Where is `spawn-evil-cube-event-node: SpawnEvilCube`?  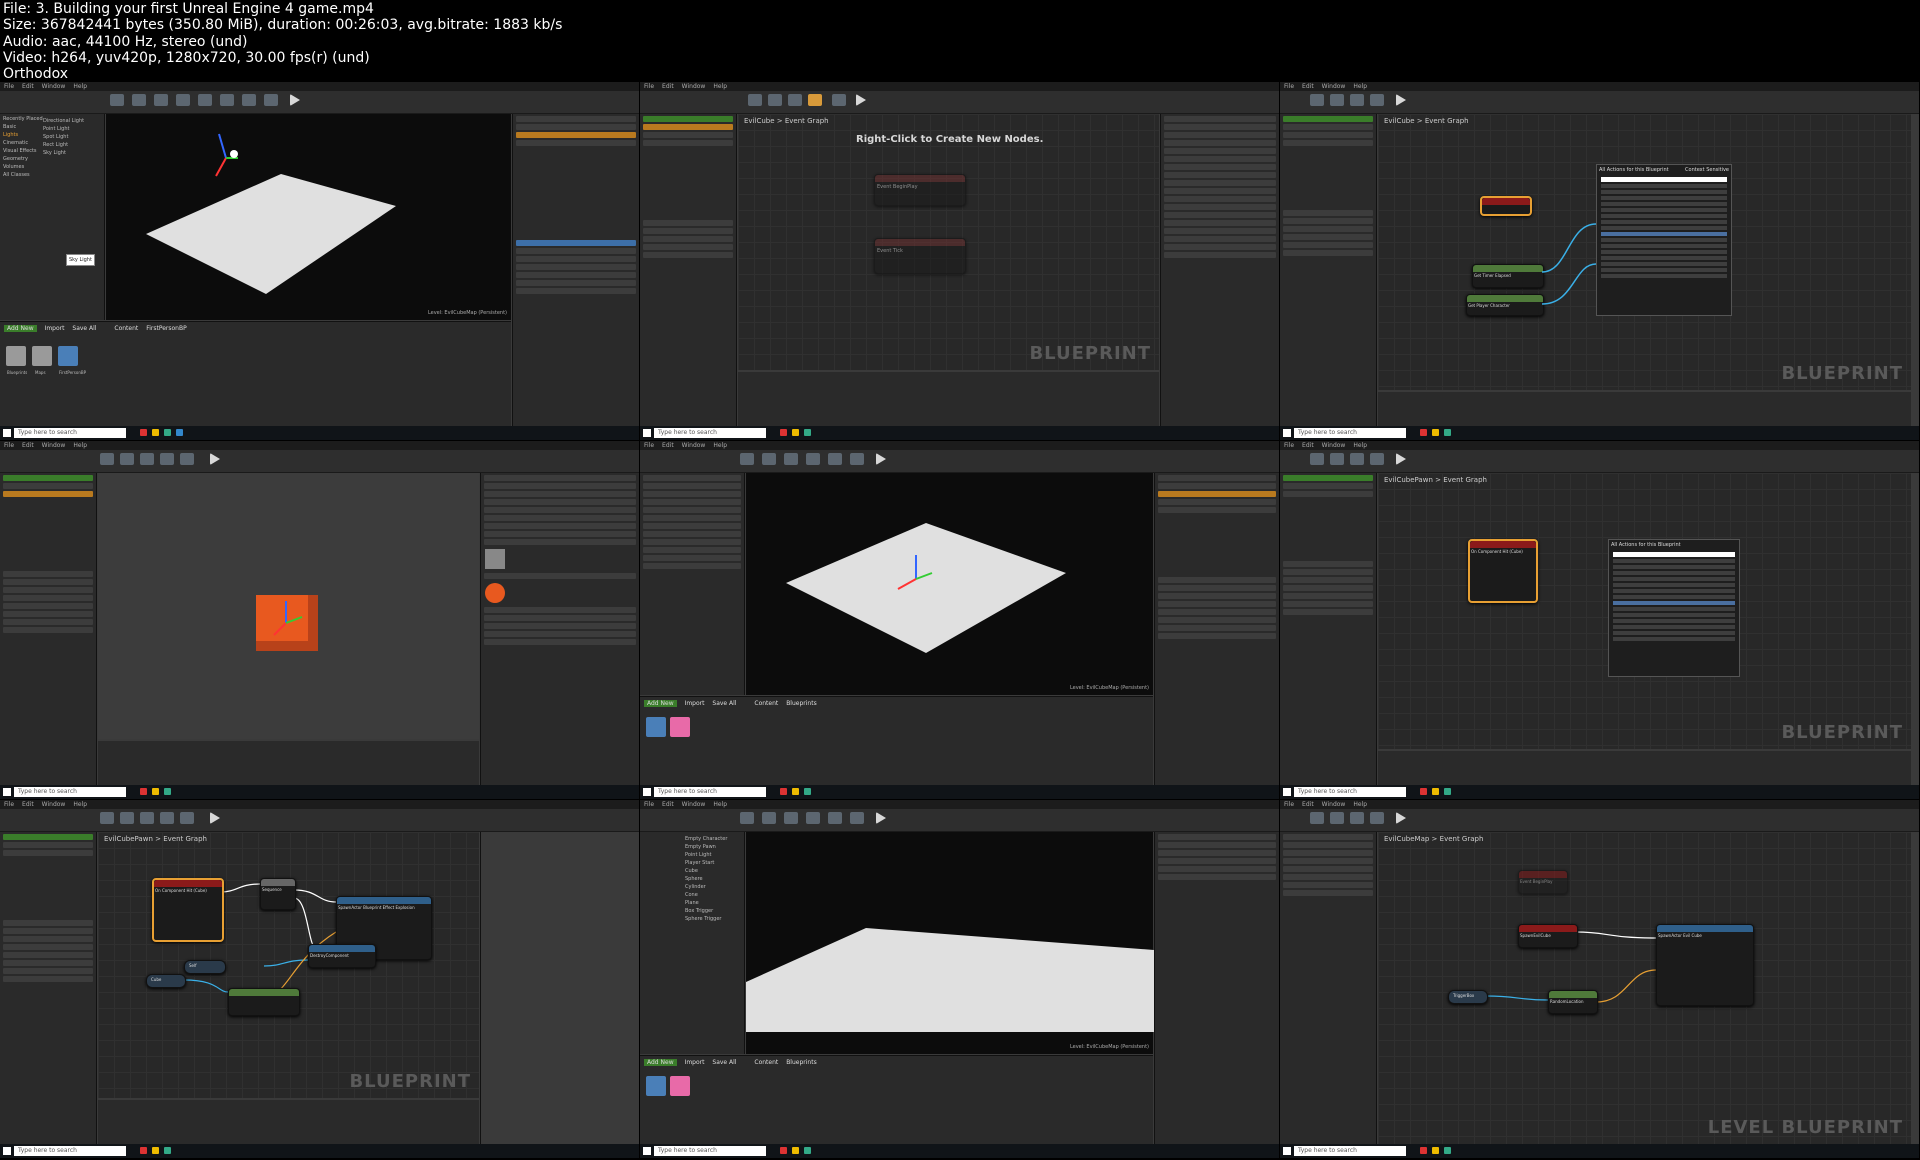
spawn-evil-cube-event-node: SpawnEvilCube is located at coordinates (1548, 936).